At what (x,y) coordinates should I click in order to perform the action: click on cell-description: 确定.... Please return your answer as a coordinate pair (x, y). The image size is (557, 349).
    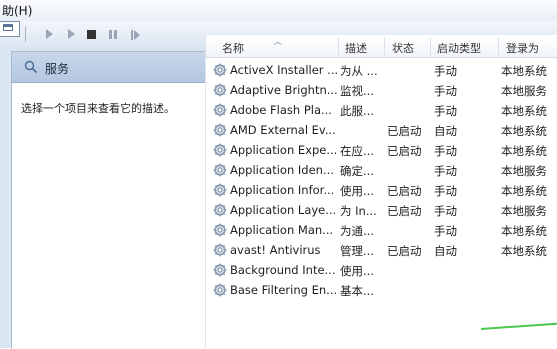
    Looking at the image, I should click on (357, 171).